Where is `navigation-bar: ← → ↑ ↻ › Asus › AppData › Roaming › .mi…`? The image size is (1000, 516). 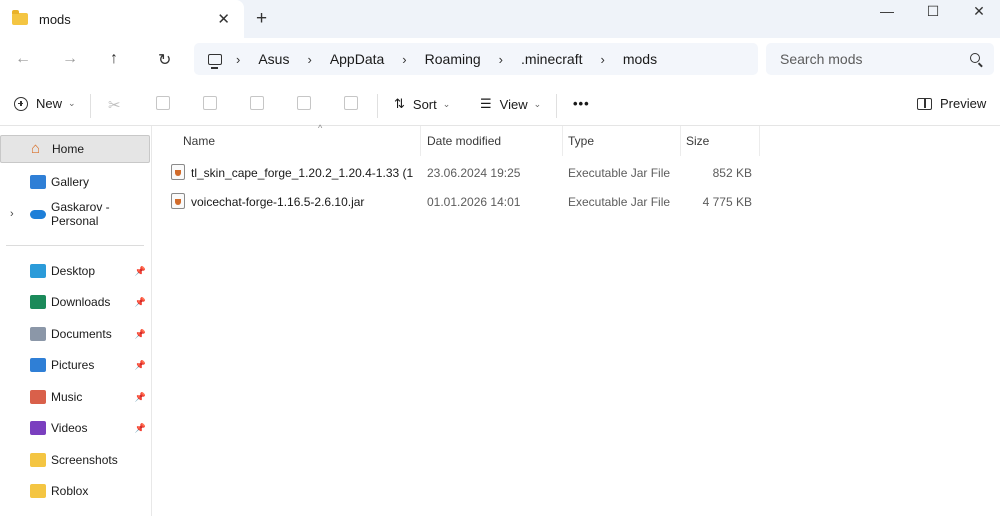 navigation-bar: ← → ↑ ↻ › Asus › AppData › Roaming › .mi… is located at coordinates (500, 59).